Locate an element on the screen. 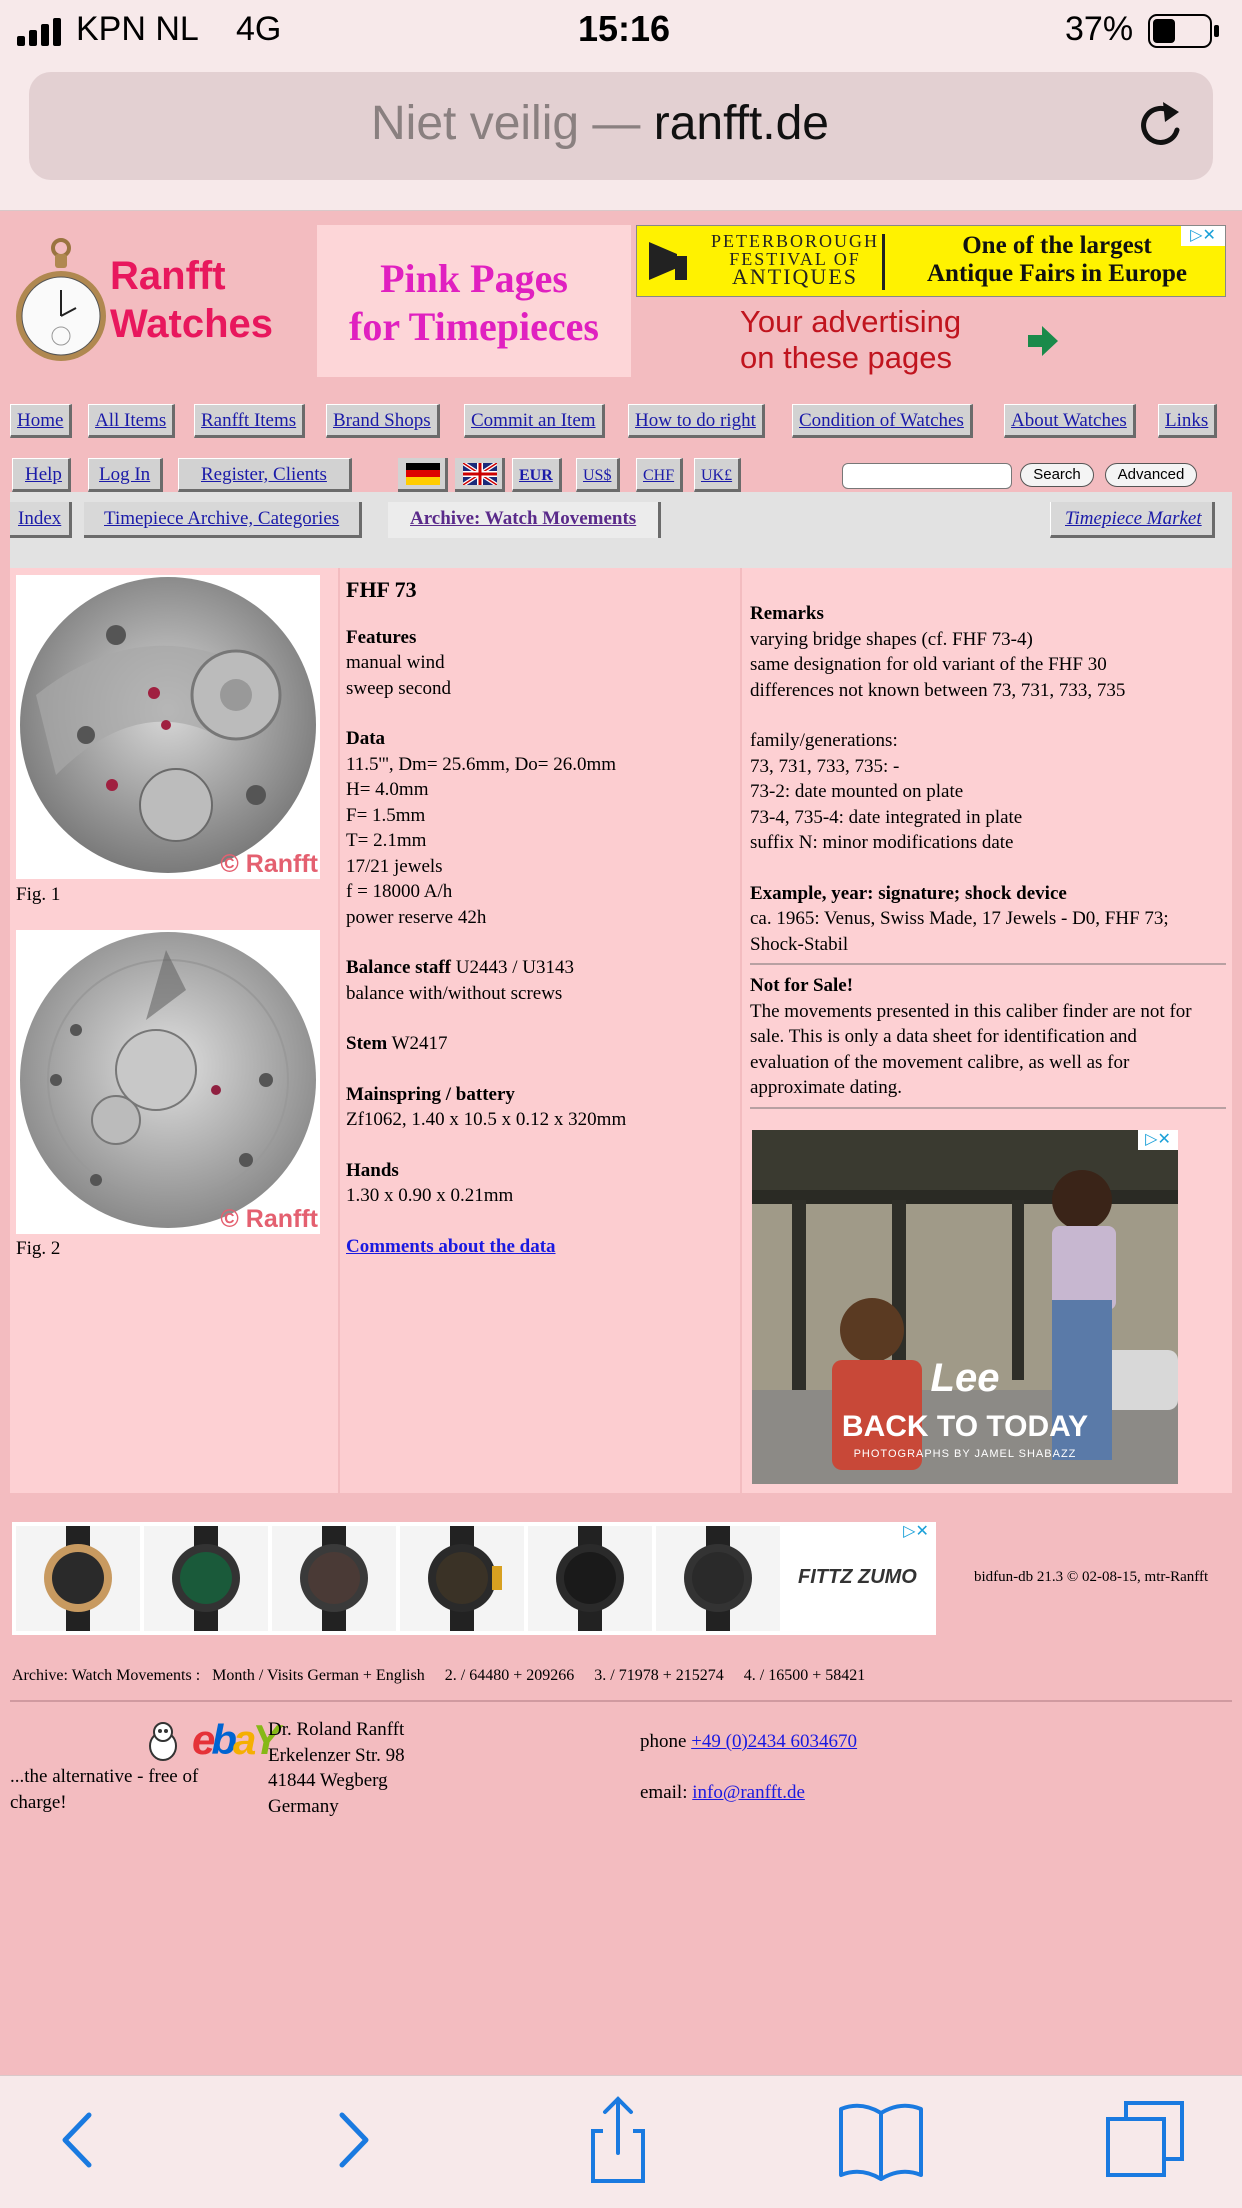 This screenshot has height=2208, width=1242. url-bar: Niet veilig — ranfft.de is located at coordinates (621, 126).